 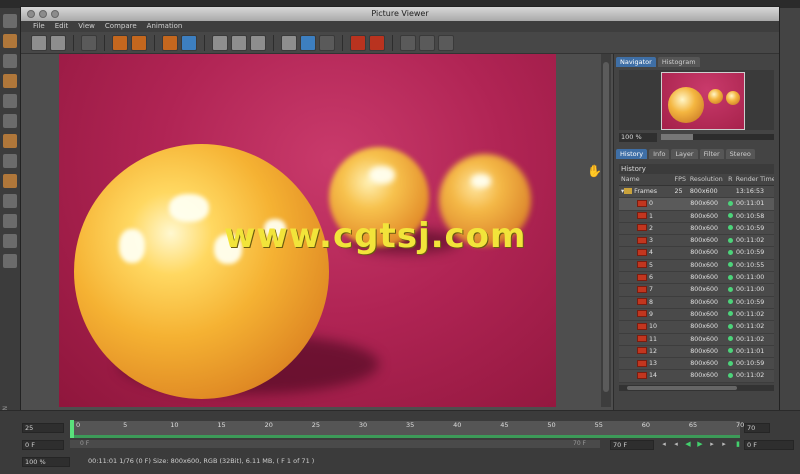 What do you see at coordinates (696, 241) in the screenshot?
I see `history-row: 3 800x600 00:11:02` at bounding box center [696, 241].